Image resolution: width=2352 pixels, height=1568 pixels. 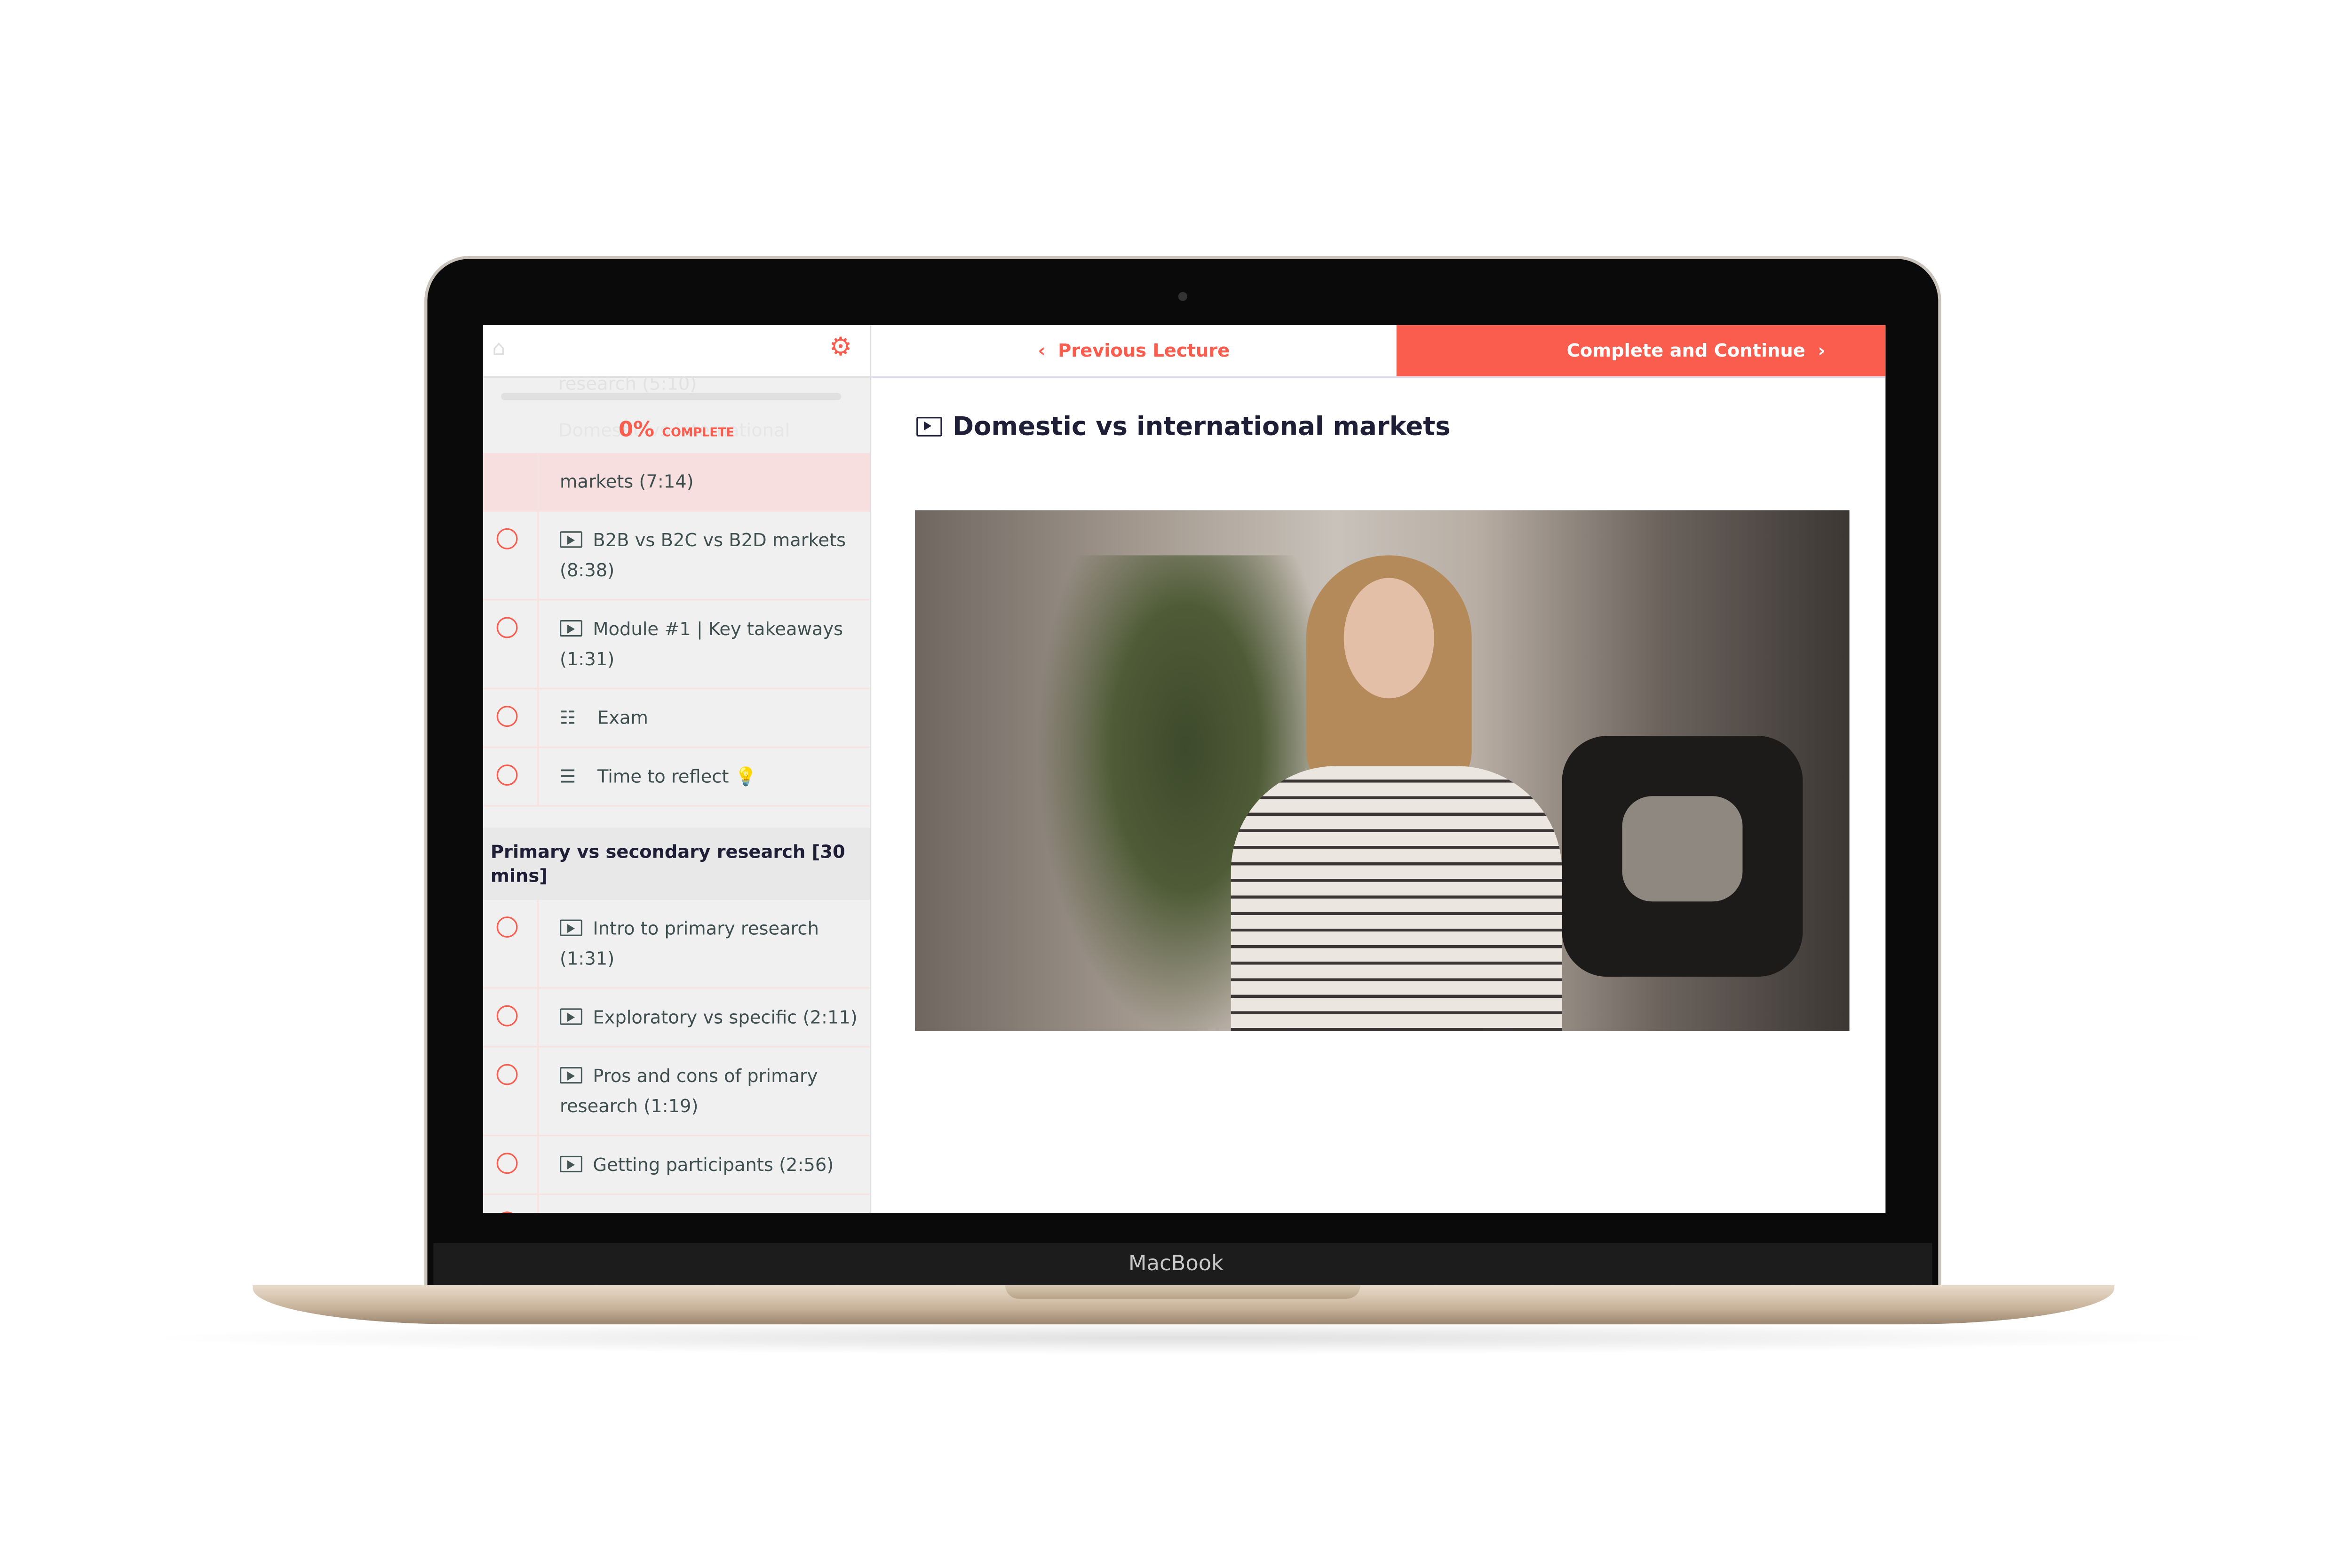 What do you see at coordinates (498, 349) in the screenshot?
I see `home-icon: ⌂` at bounding box center [498, 349].